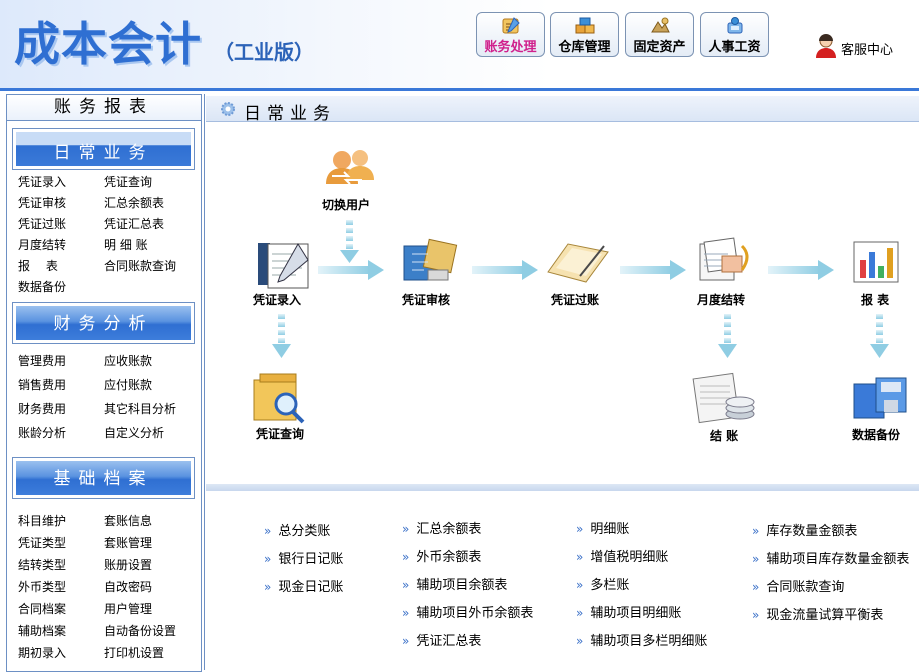  Describe the element at coordinates (602, 527) in the screenshot. I see `report-link: » 明细账` at that location.